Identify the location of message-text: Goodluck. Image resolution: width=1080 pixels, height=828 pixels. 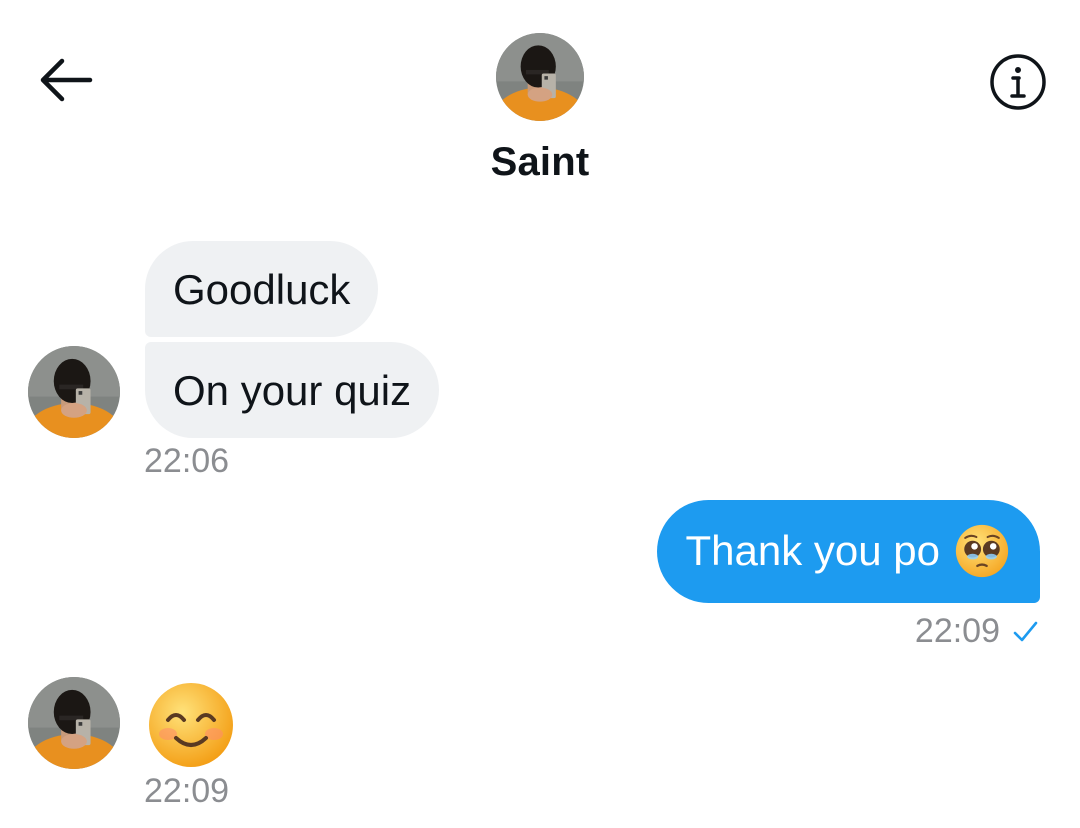
(262, 289).